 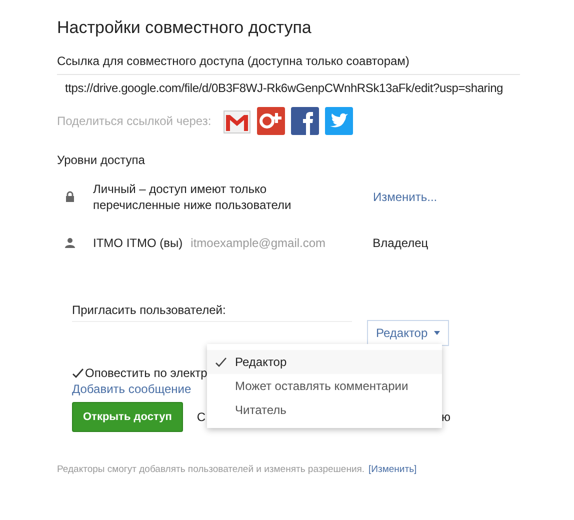 What do you see at coordinates (258, 243) in the screenshot?
I see `user-email: itmoexample@gmail.com` at bounding box center [258, 243].